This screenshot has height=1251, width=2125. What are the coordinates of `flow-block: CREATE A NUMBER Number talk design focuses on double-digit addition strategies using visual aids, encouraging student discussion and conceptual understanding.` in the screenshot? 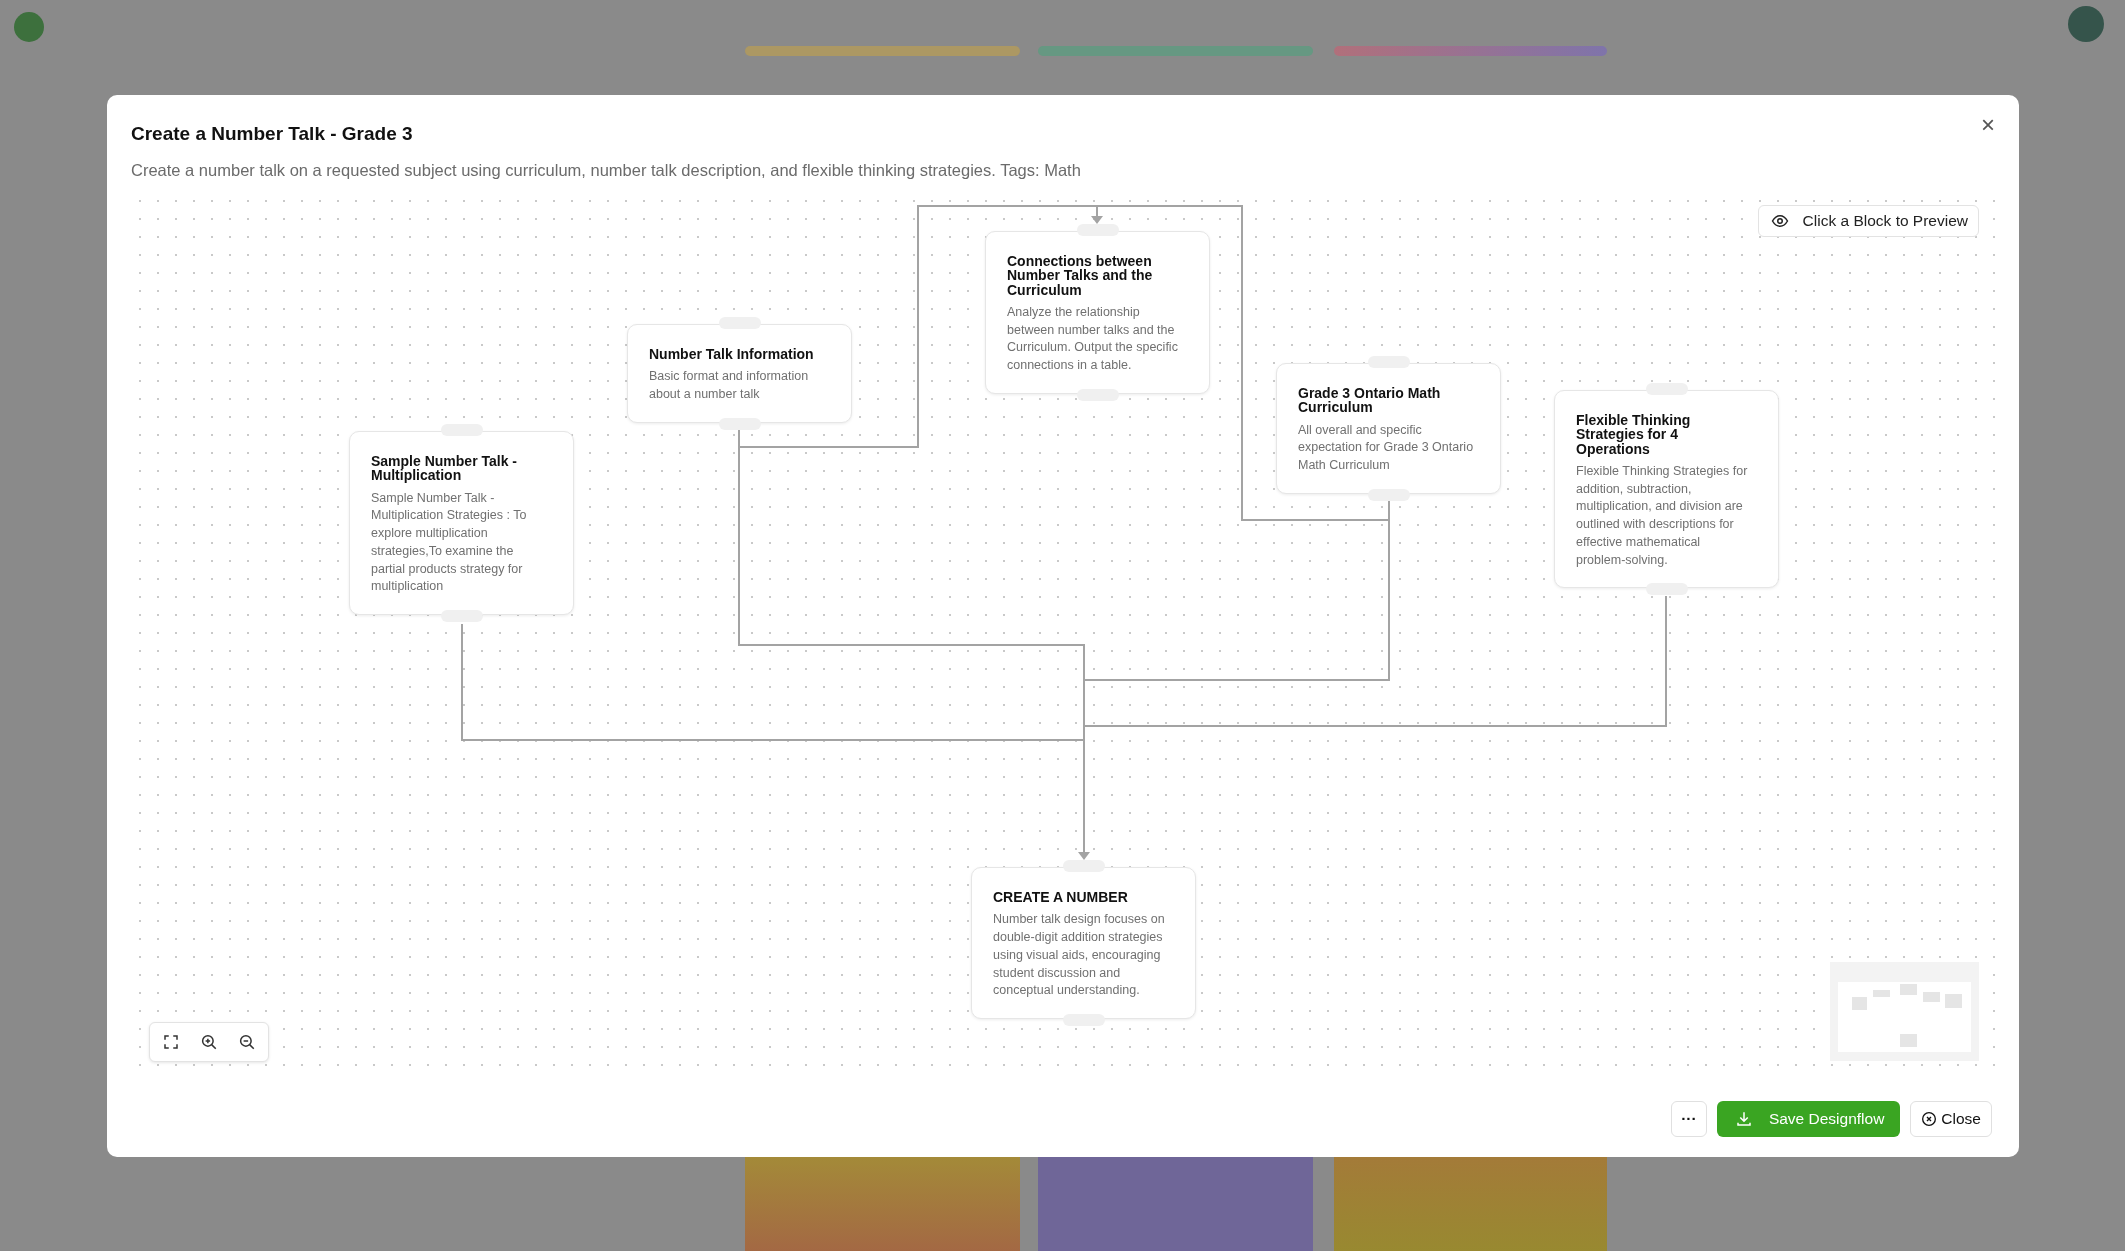 It's located at (1083, 943).